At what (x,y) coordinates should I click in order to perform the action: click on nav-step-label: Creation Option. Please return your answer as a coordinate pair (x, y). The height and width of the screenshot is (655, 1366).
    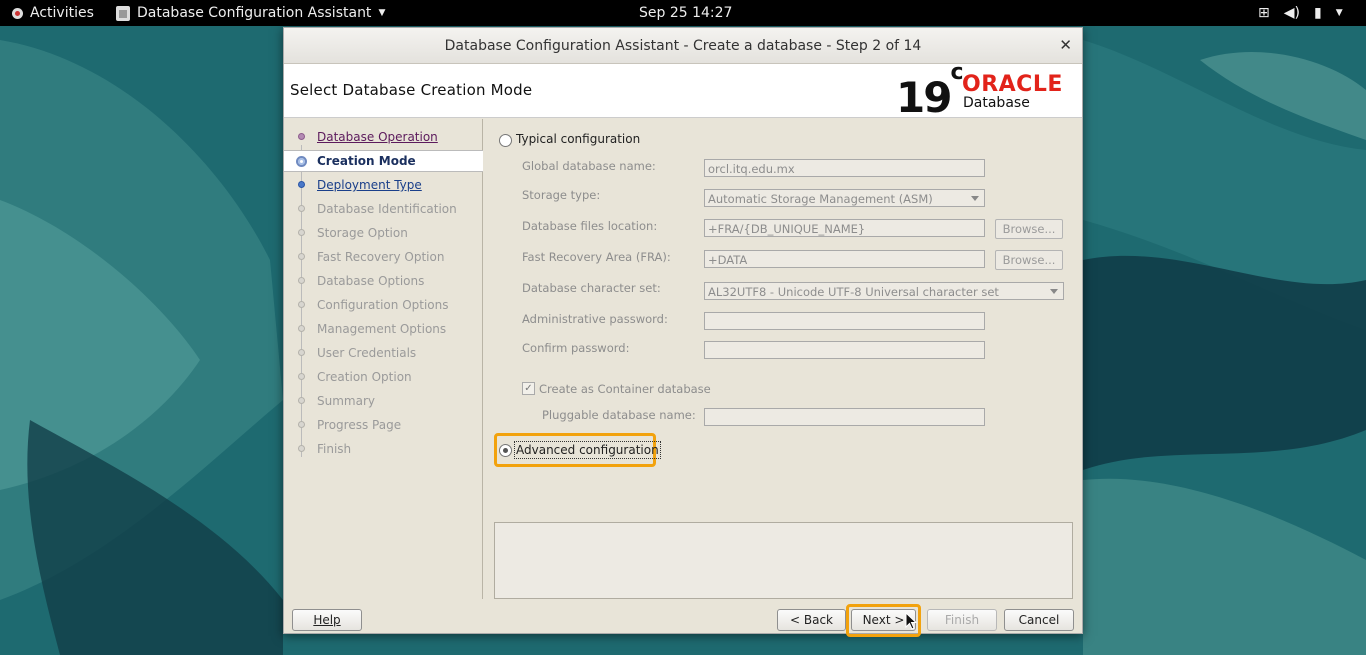
    Looking at the image, I should click on (364, 377).